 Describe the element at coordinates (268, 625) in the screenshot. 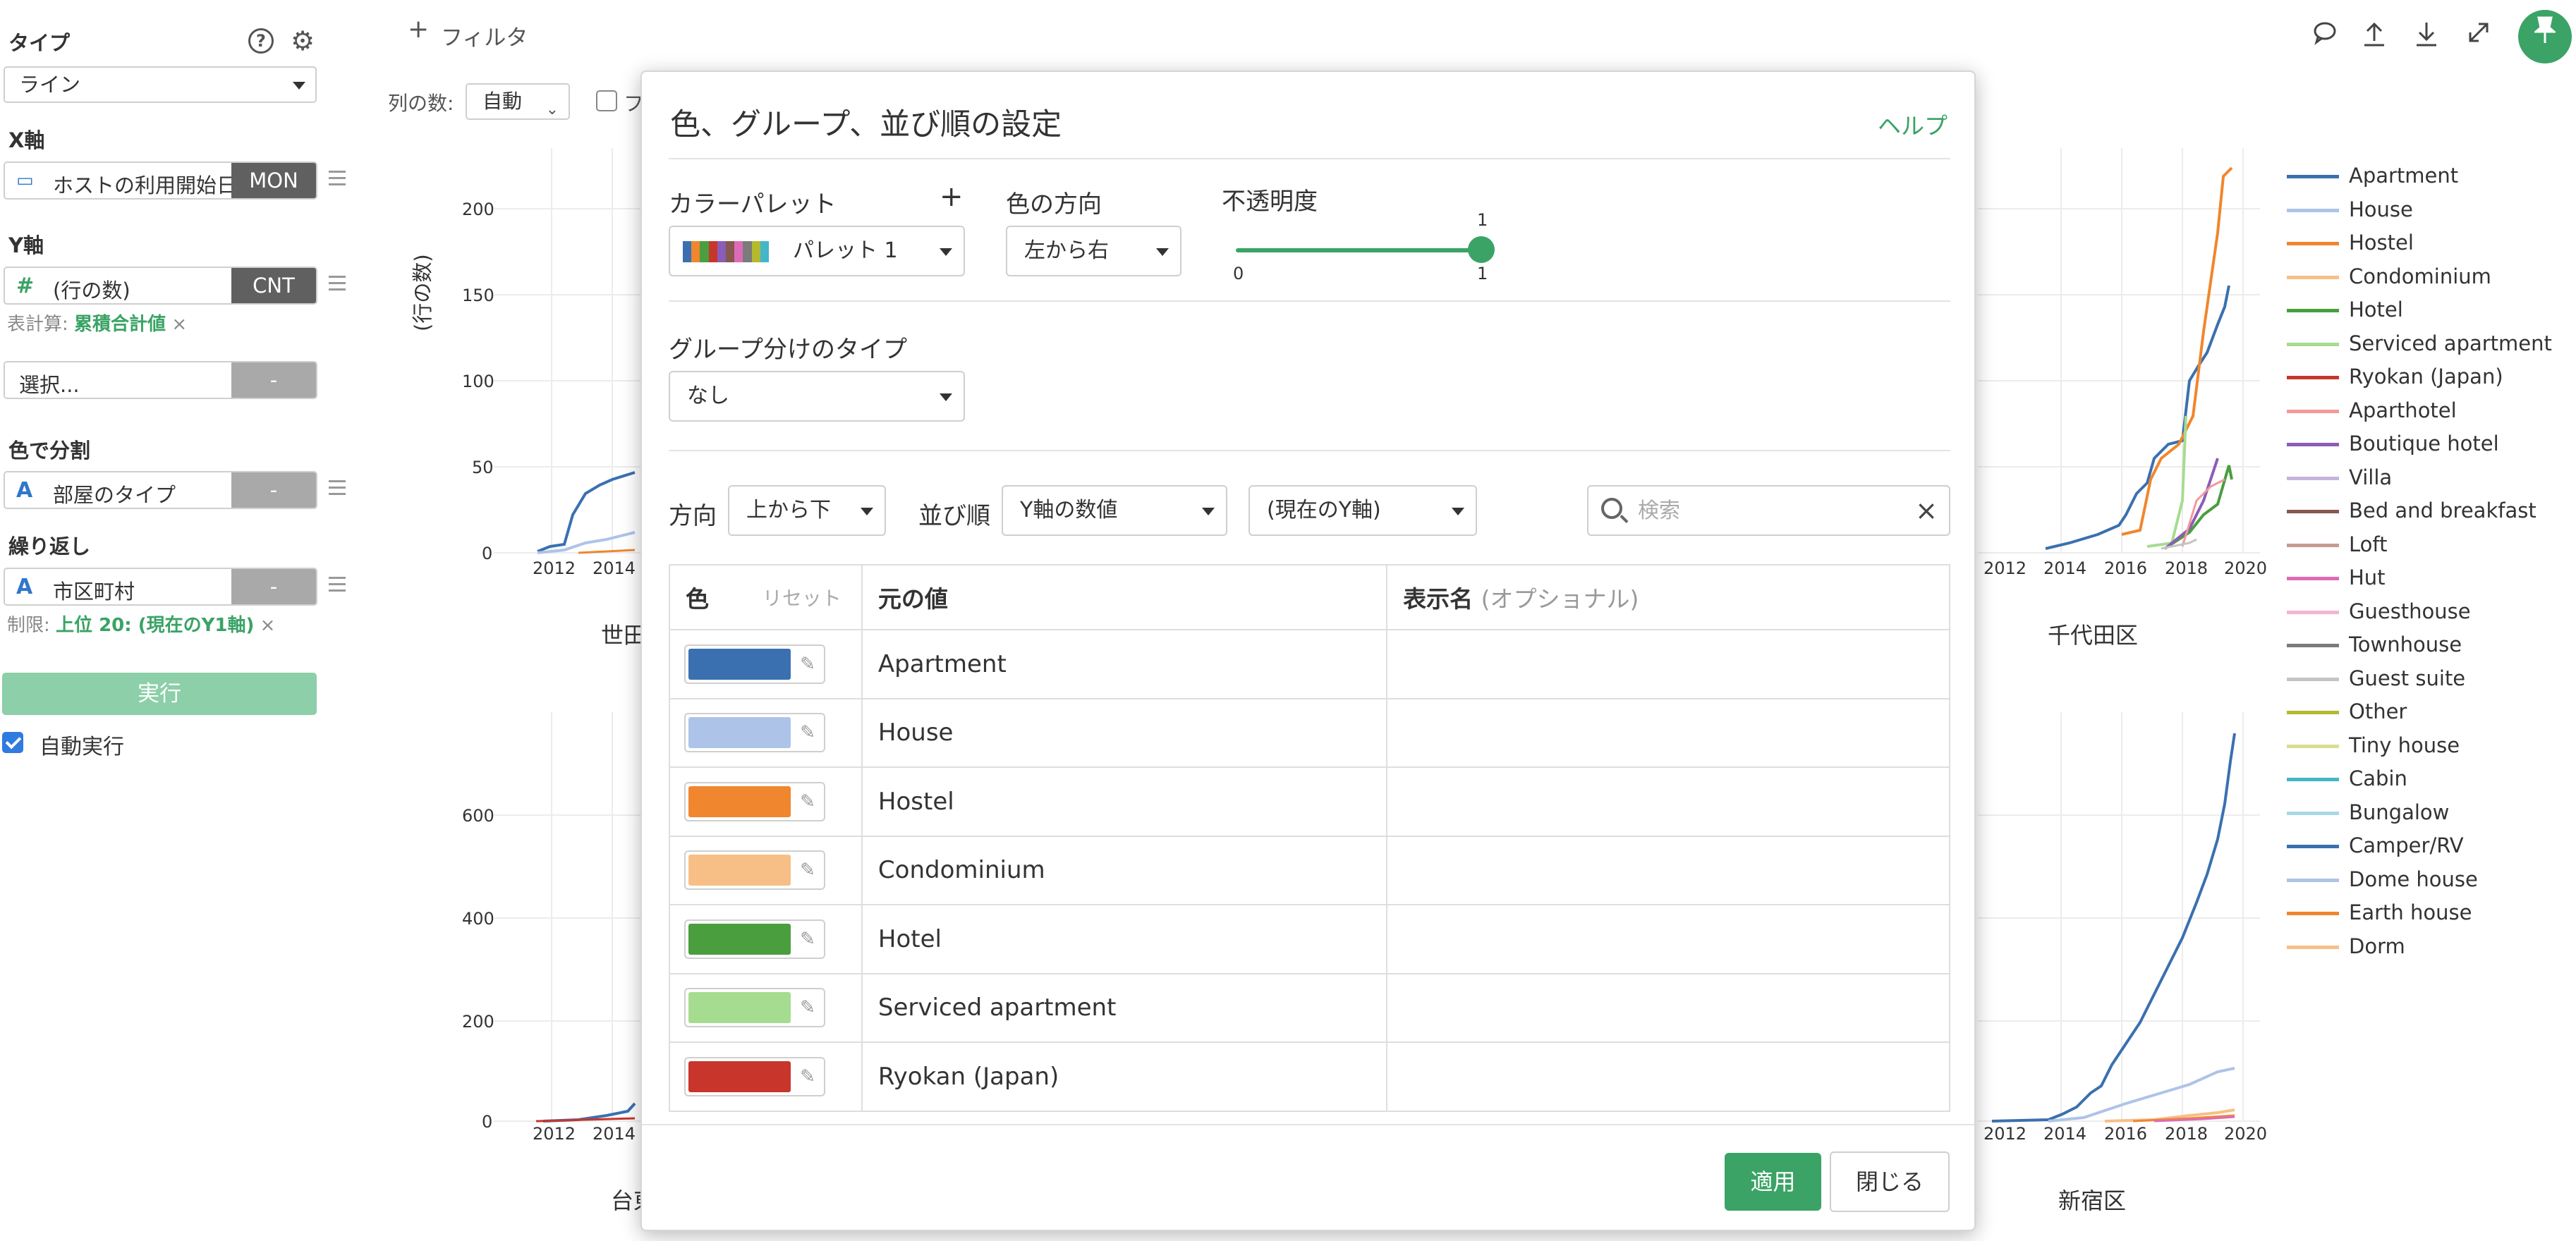

I see `remove-limit-icon: ×` at that location.